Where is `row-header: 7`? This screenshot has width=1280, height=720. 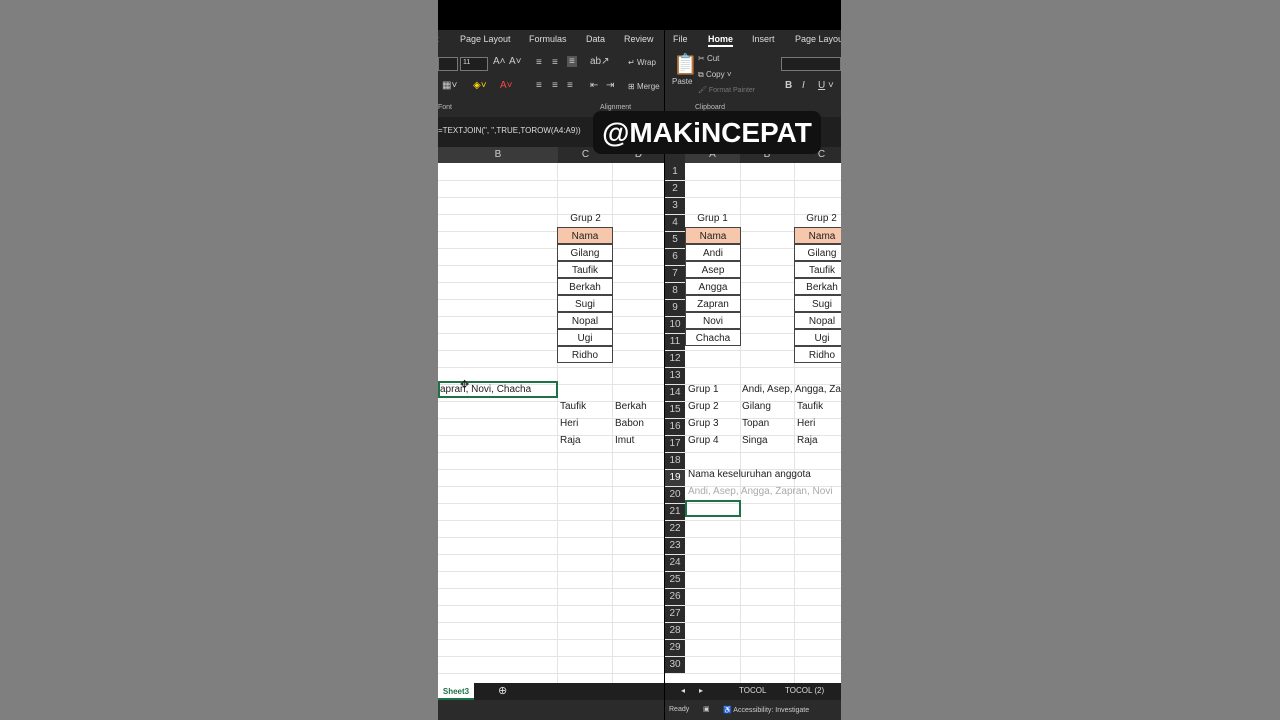 row-header: 7 is located at coordinates (675, 273).